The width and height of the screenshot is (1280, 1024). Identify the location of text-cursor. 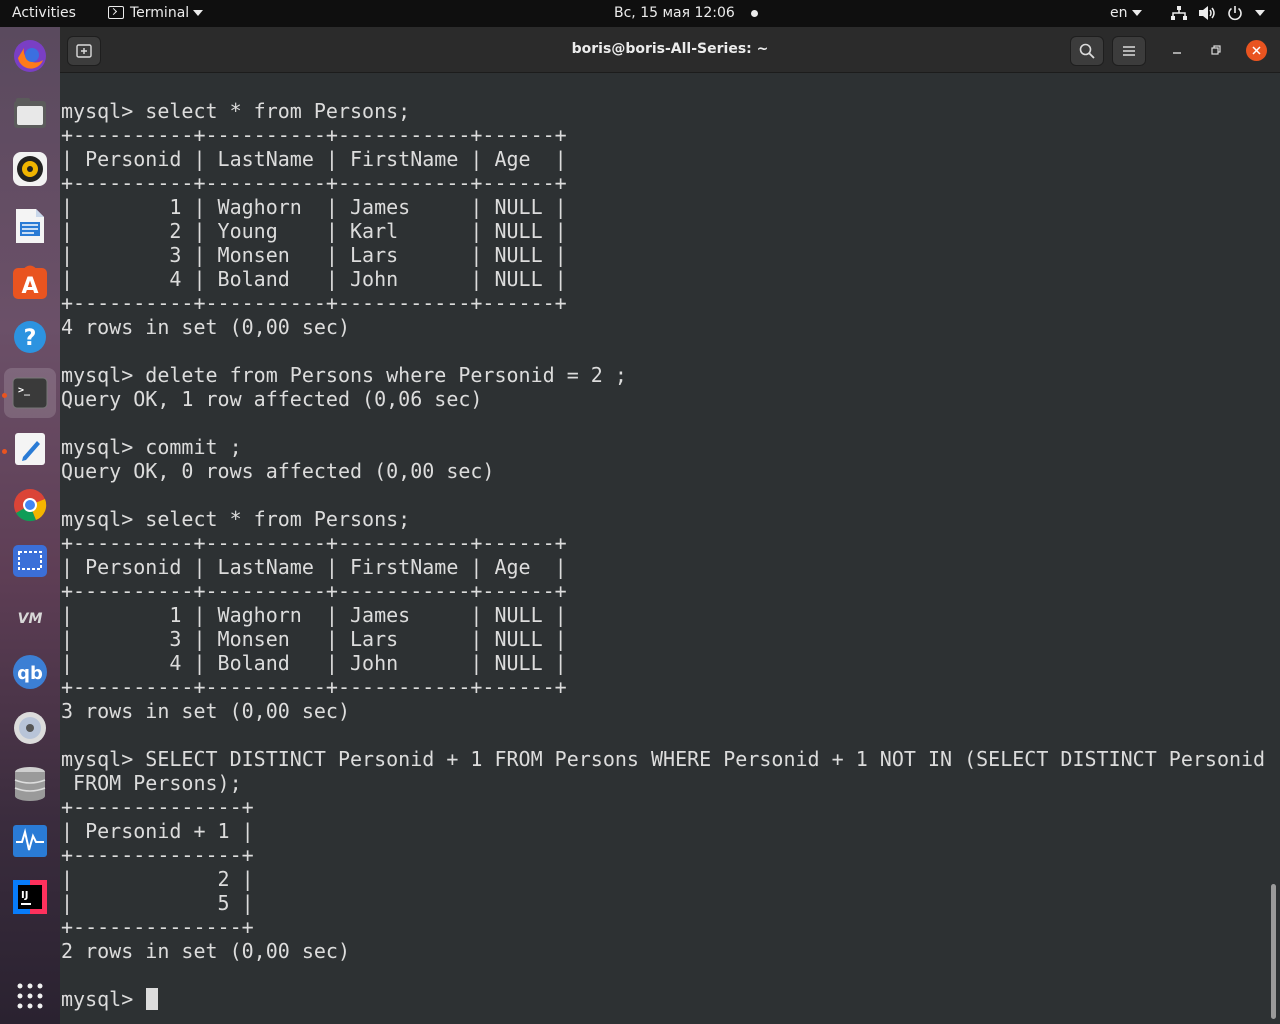
(152, 999).